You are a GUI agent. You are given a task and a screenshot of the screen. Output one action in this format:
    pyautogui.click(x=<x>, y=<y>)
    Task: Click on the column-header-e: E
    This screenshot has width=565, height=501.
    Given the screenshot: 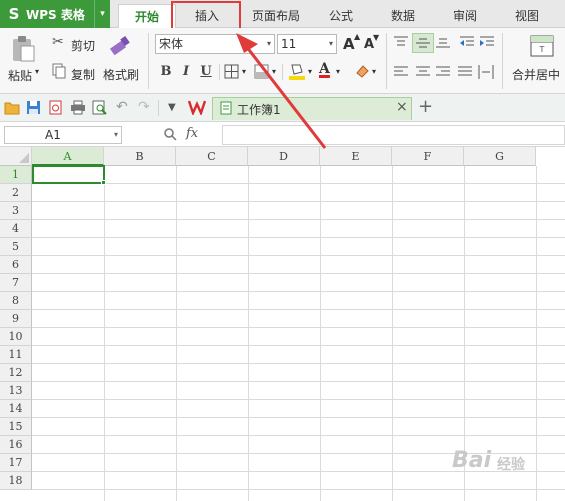 What is the action you would take?
    pyautogui.click(x=356, y=156)
    